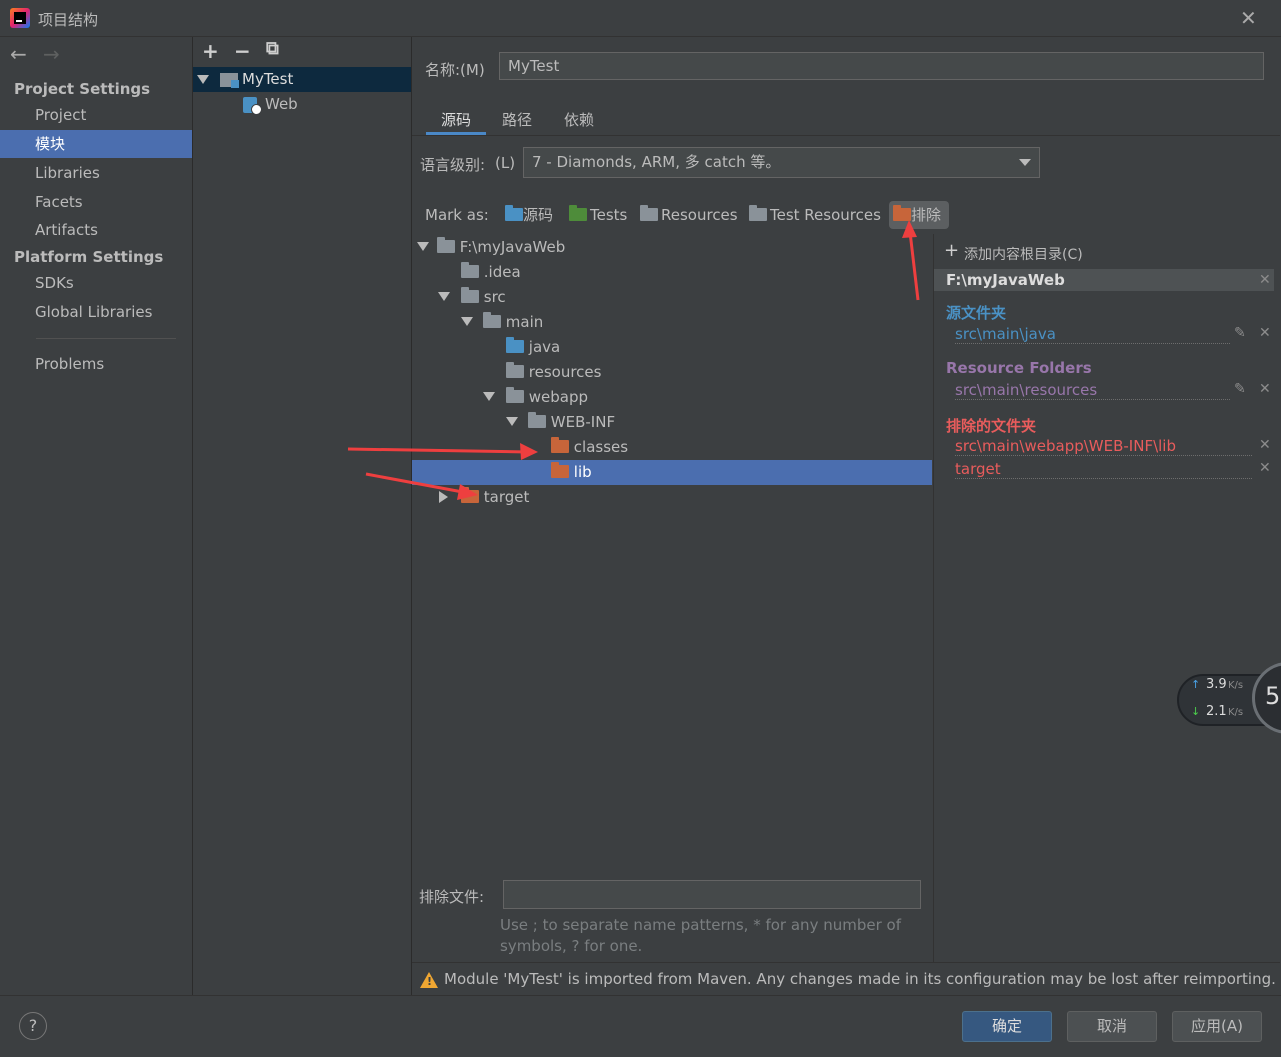 The height and width of the screenshot is (1057, 1281). Describe the element at coordinates (467, 492) in the screenshot. I see `arrow-head-target` at that location.